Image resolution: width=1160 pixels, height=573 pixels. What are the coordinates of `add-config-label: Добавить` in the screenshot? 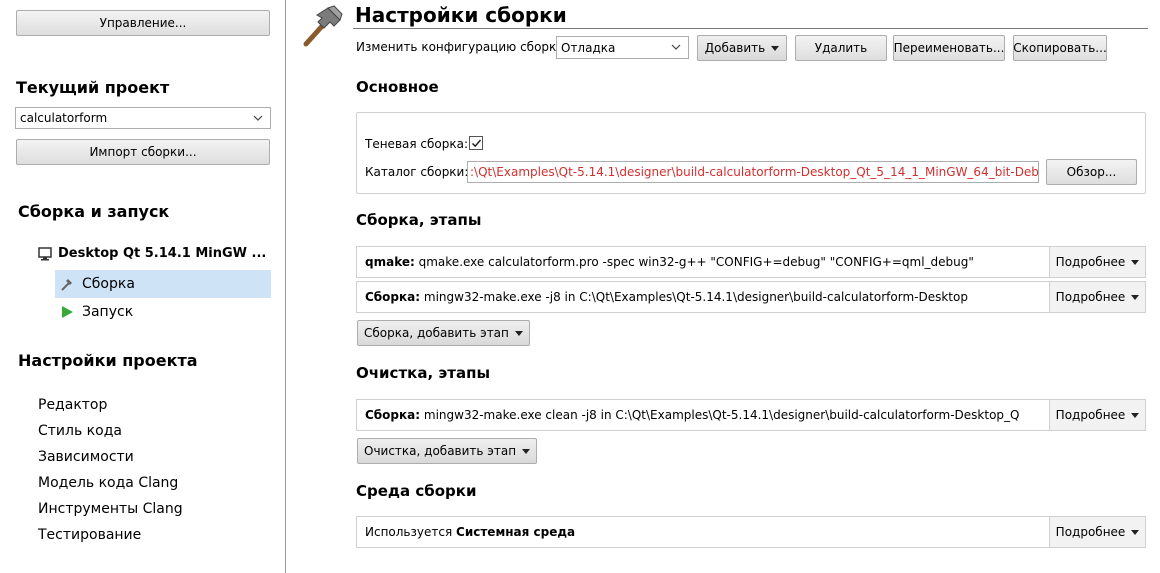 It's located at (735, 48).